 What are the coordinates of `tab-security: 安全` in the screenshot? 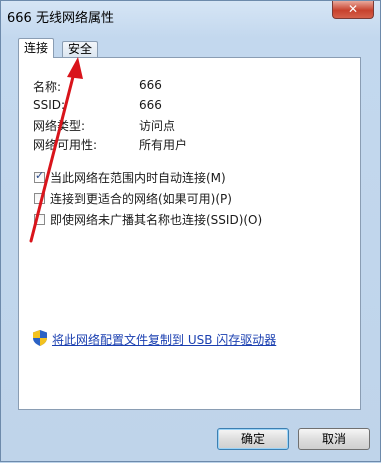 It's located at (80, 49).